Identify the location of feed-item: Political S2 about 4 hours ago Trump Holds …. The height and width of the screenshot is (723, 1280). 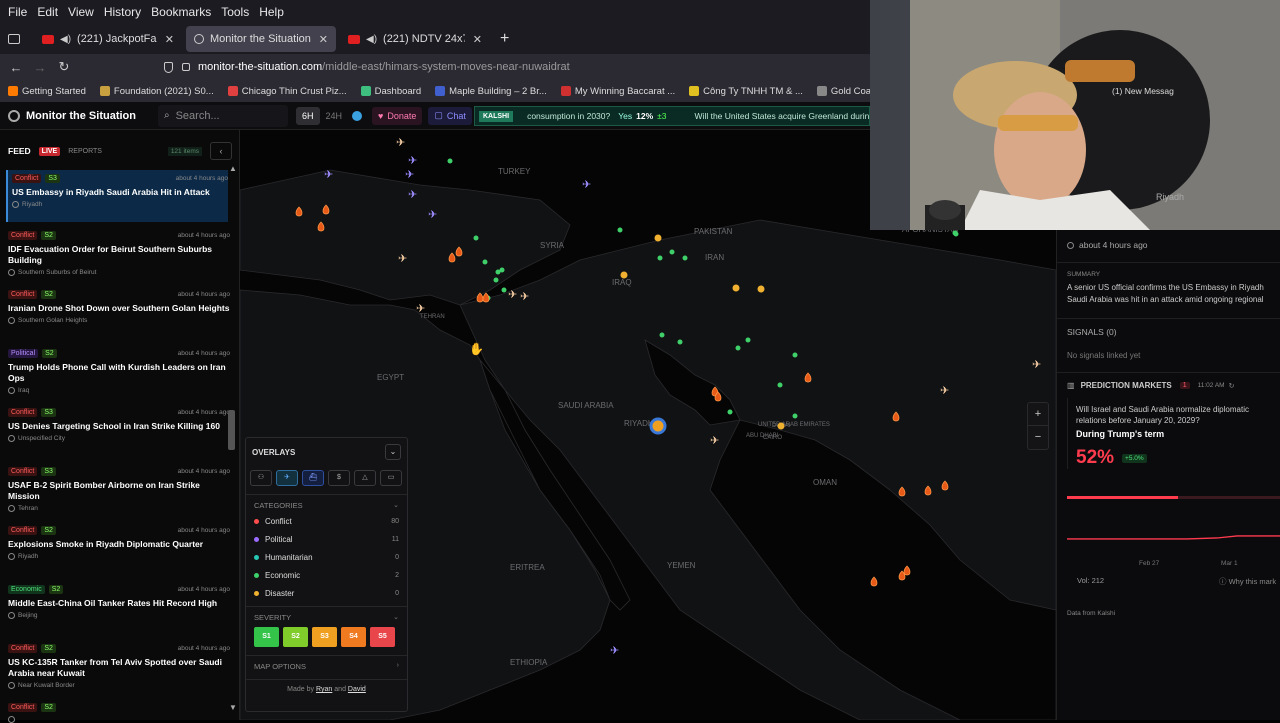
(119, 370).